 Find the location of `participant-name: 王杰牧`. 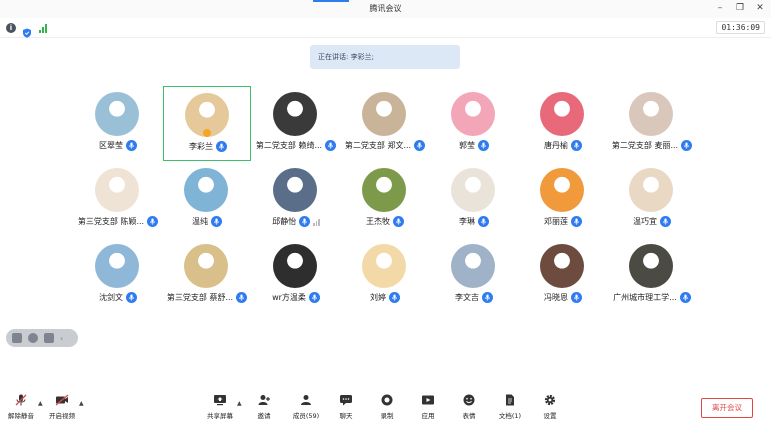

participant-name: 王杰牧 is located at coordinates (378, 221).